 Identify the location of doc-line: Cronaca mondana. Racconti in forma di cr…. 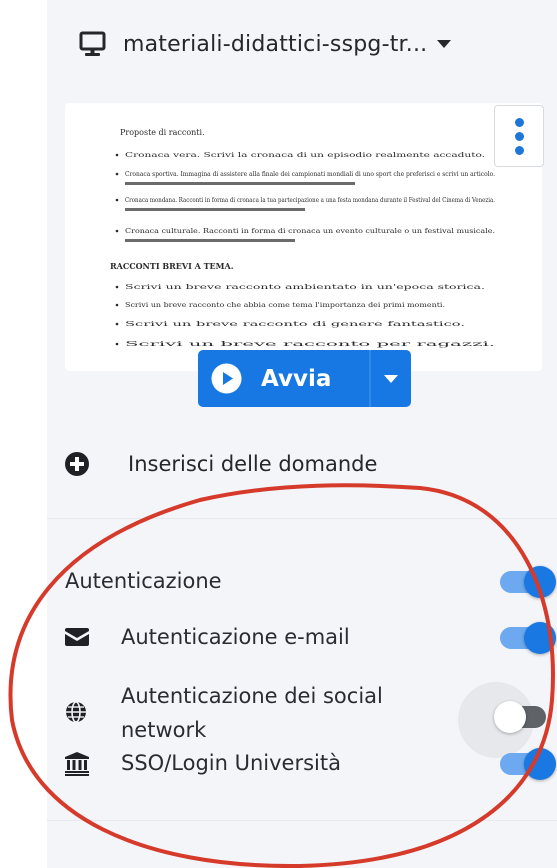
(310, 200).